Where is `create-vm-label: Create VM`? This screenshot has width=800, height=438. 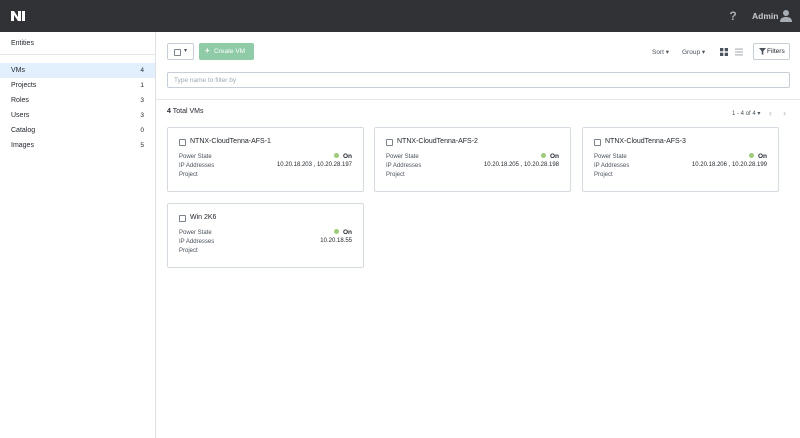 create-vm-label: Create VM is located at coordinates (230, 51).